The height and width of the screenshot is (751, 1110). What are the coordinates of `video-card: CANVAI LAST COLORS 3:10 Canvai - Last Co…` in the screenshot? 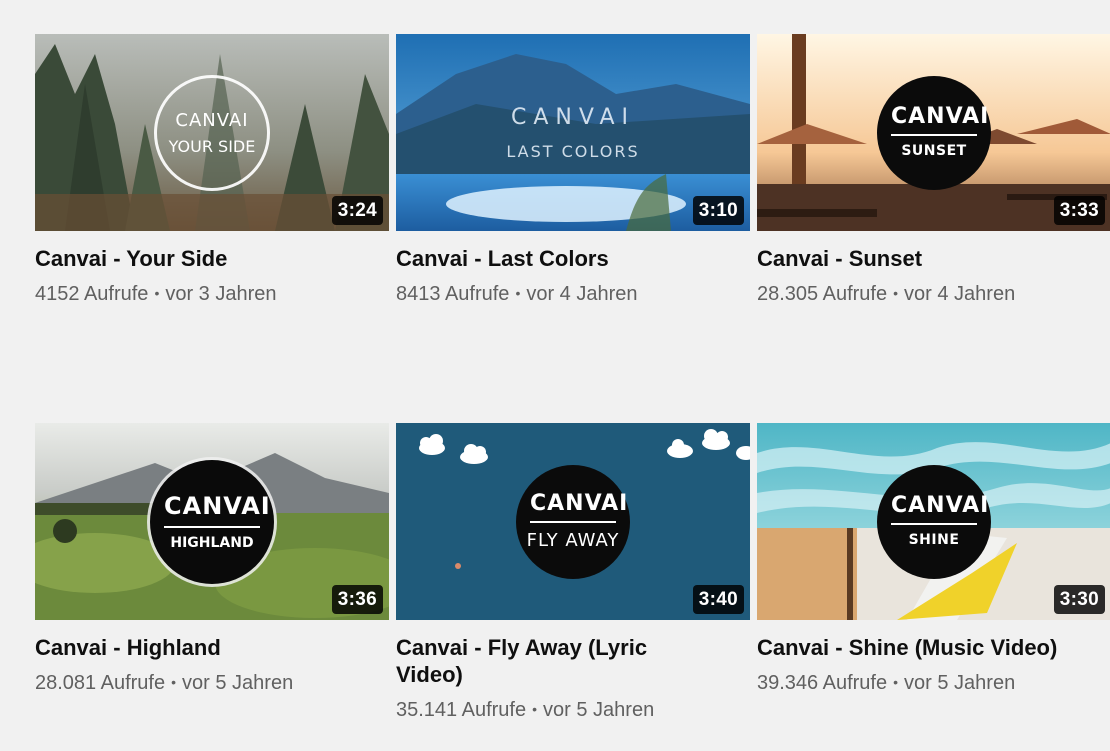 It's located at (573, 170).